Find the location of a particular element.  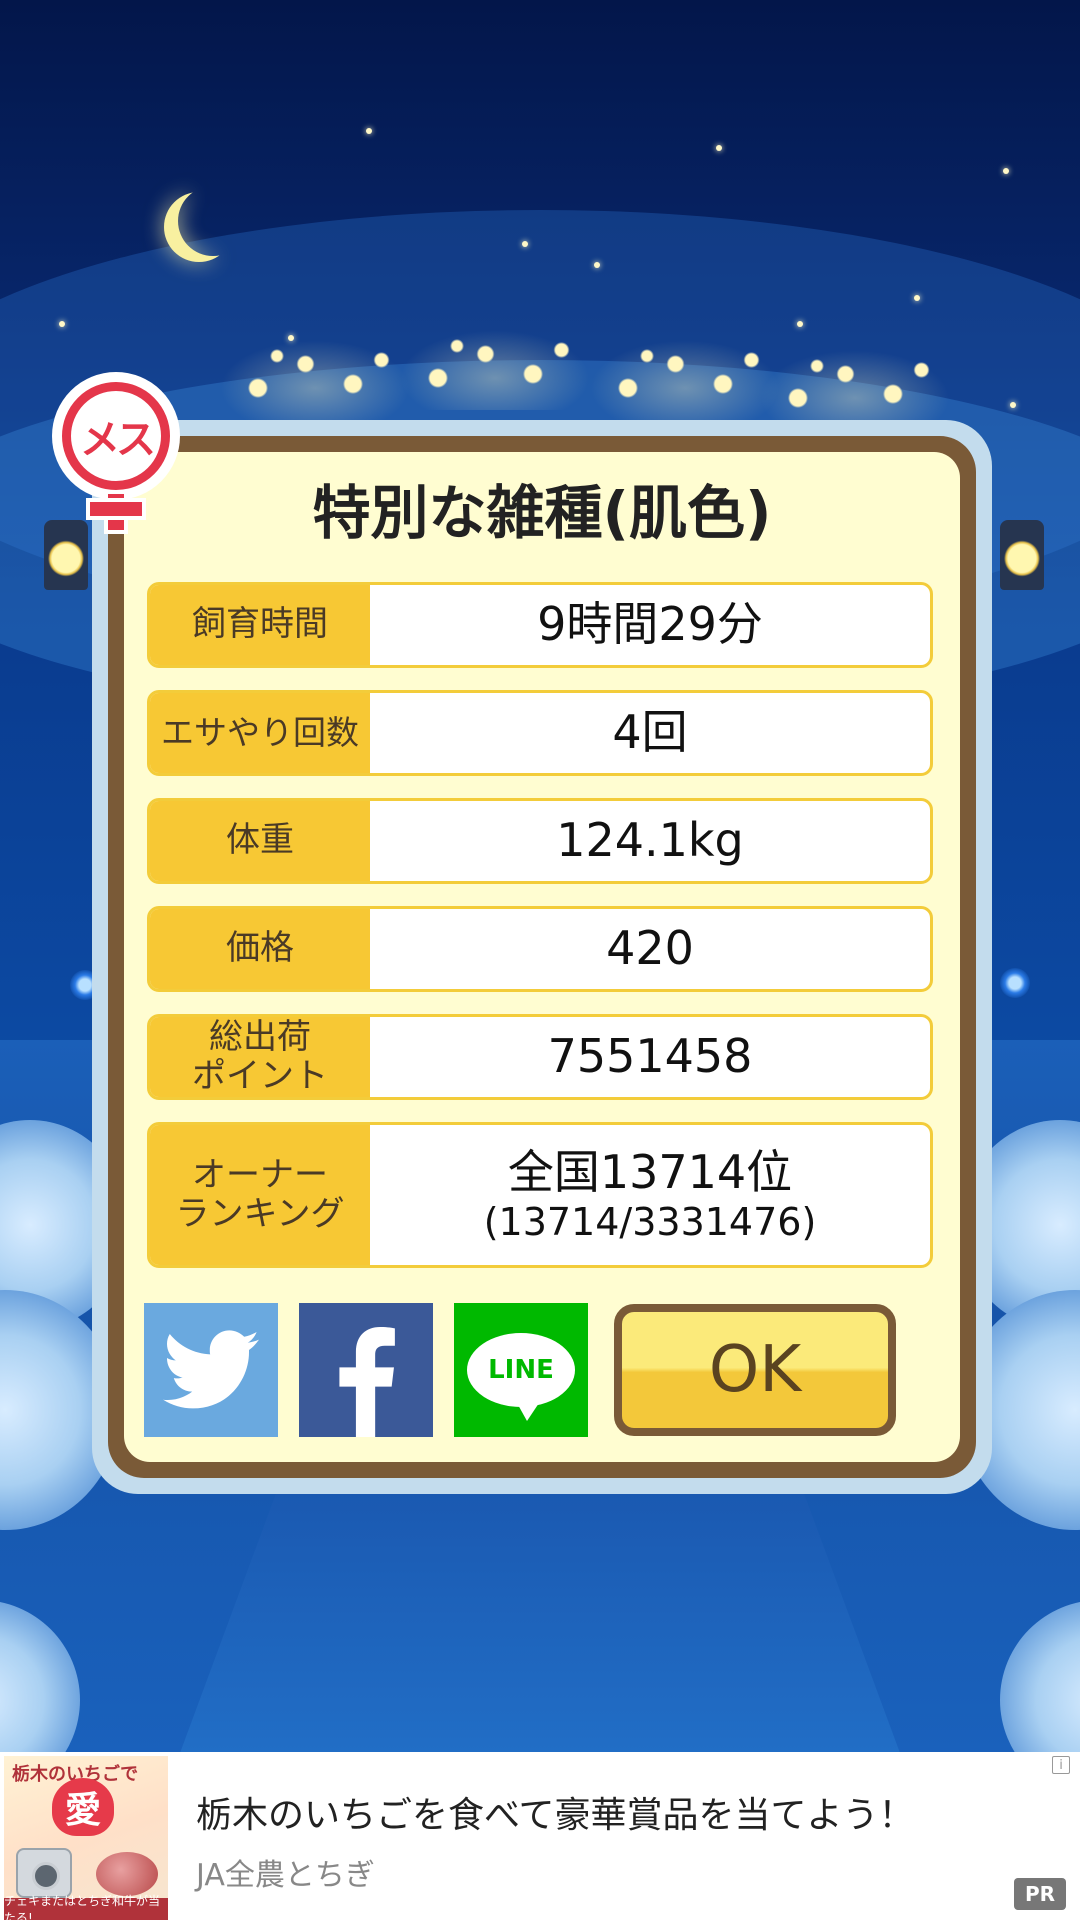

dialog-title: 特別な雑種(肌色) is located at coordinates (542, 513).